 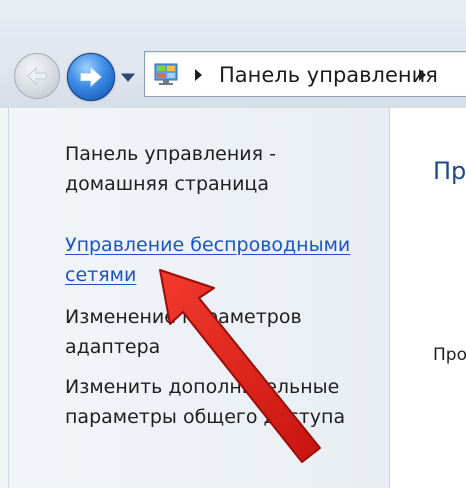 I want to click on recent-pages-dropdown, so click(x=128, y=77).